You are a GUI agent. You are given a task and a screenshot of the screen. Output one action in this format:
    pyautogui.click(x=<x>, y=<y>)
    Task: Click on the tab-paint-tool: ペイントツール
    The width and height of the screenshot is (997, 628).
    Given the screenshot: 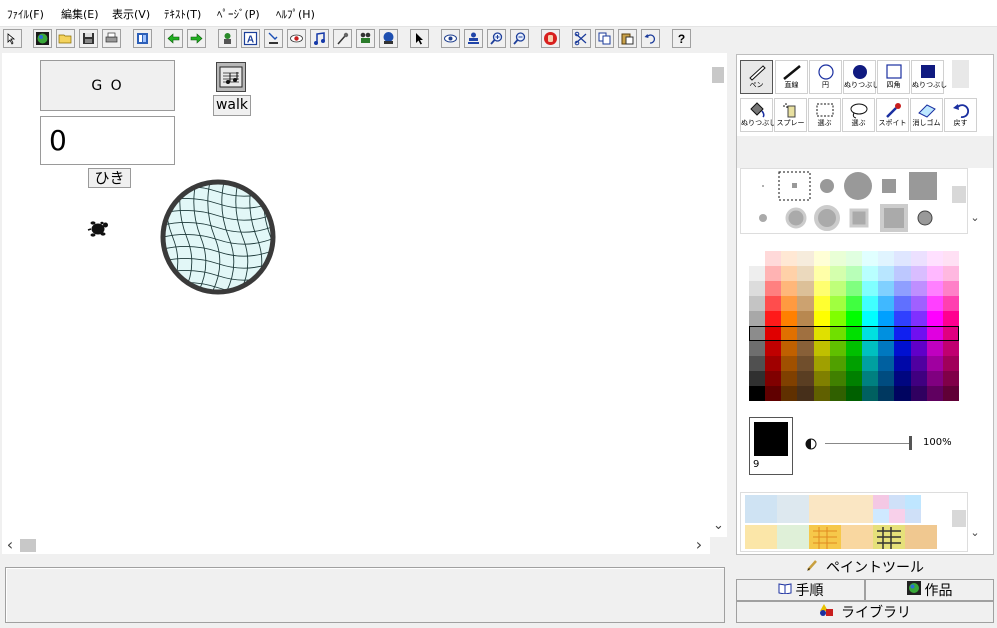 What is the action you would take?
    pyautogui.click(x=865, y=567)
    